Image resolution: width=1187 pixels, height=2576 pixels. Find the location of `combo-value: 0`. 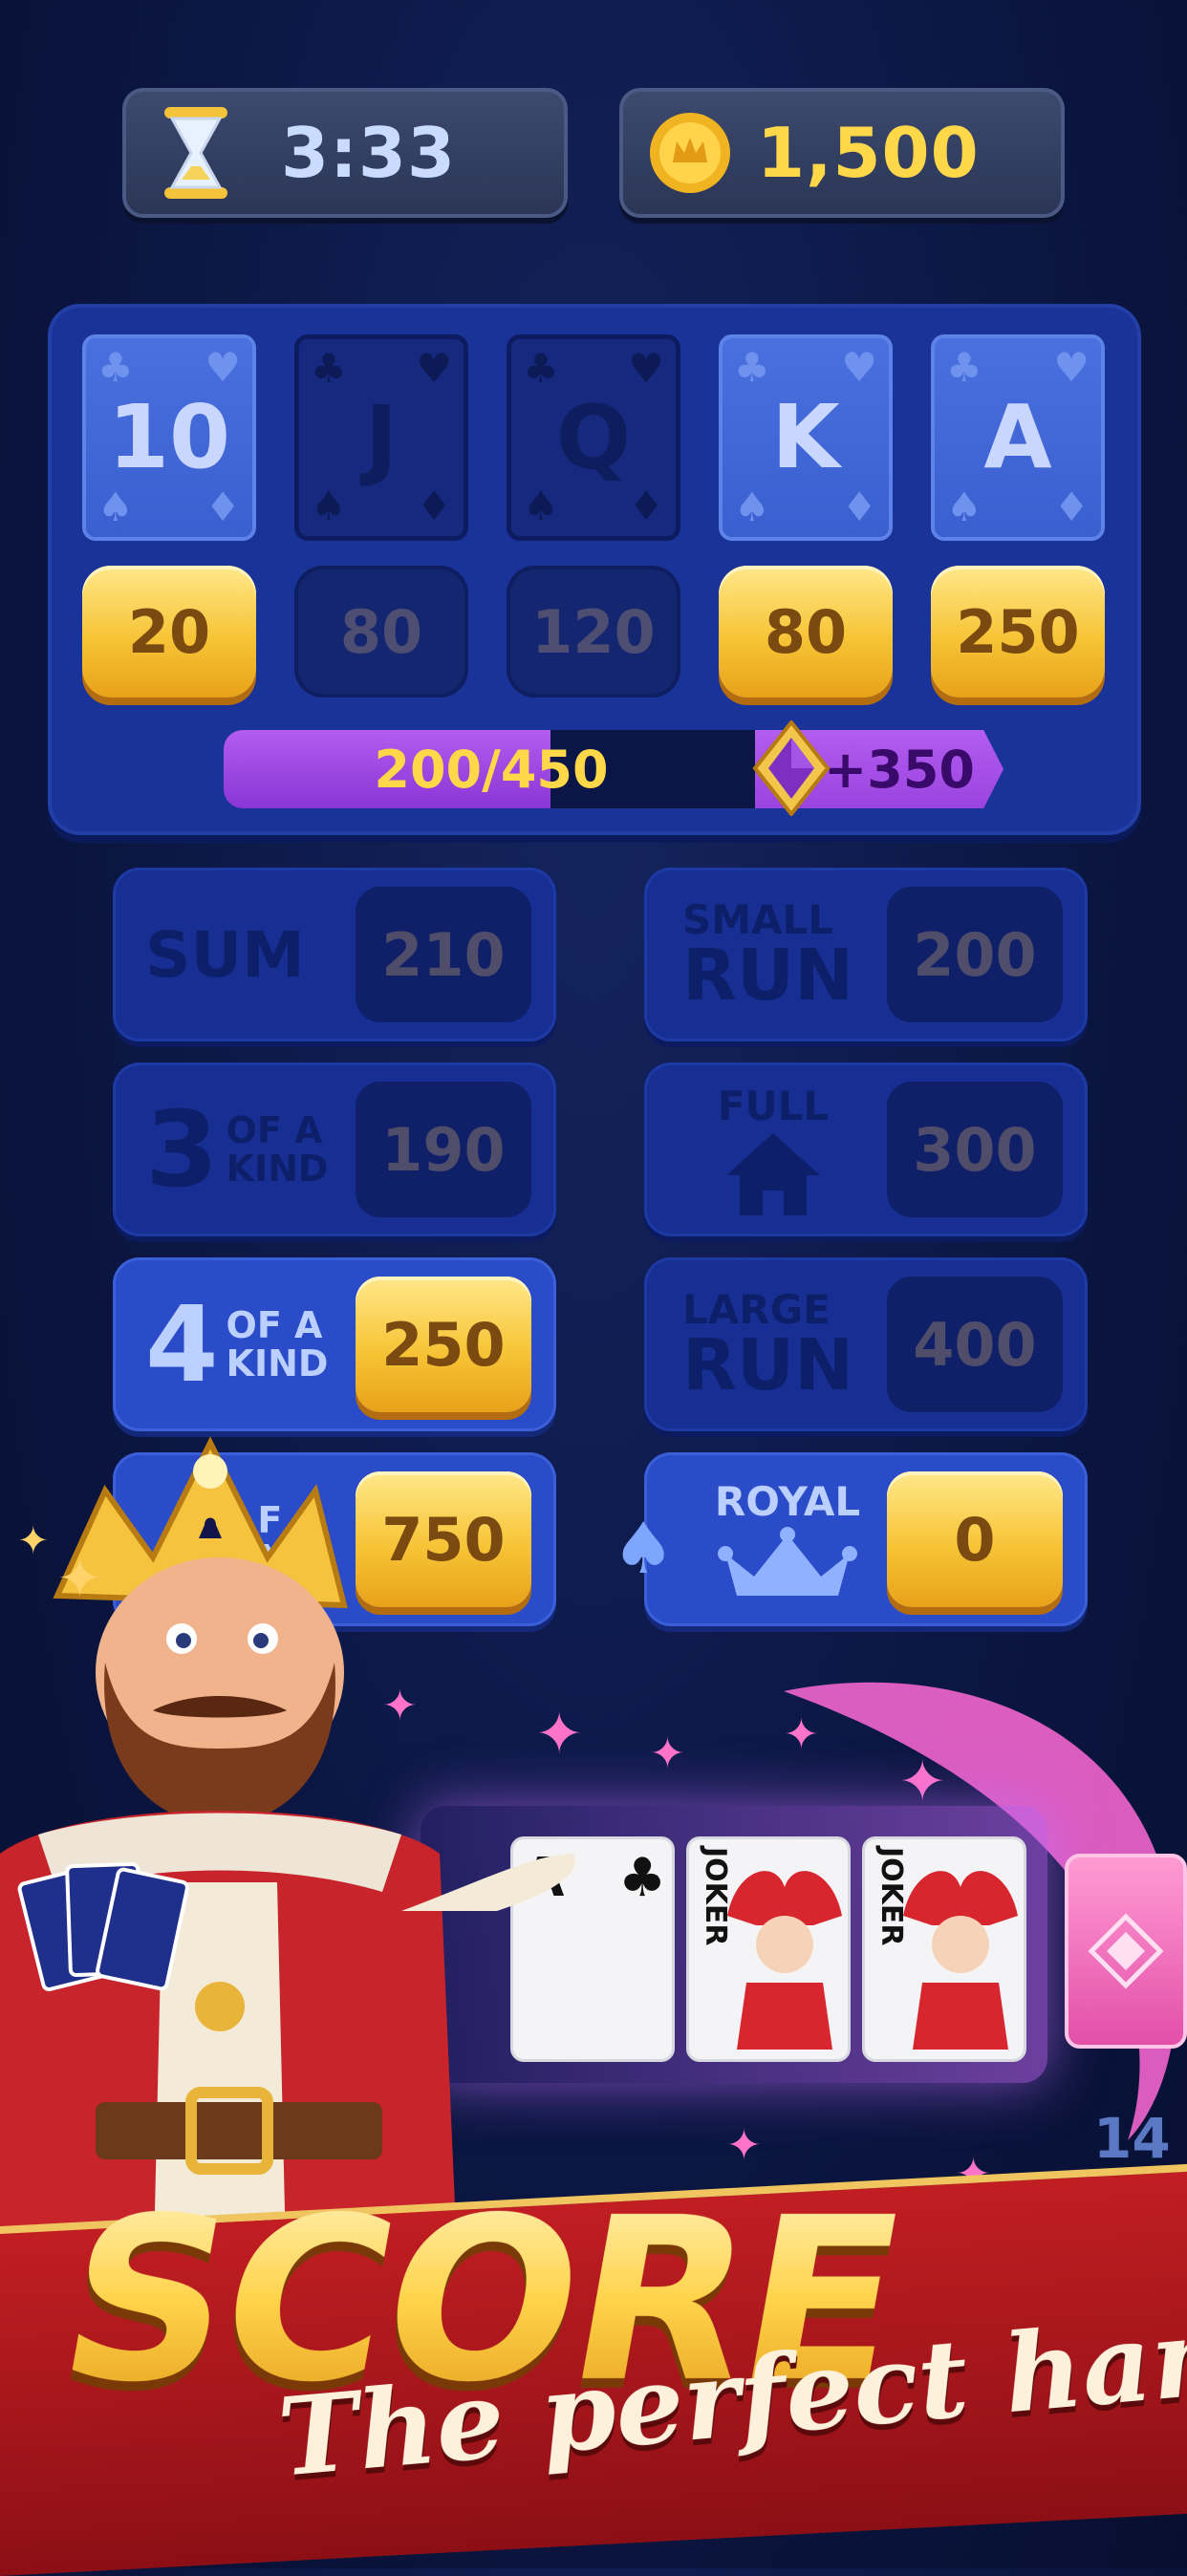

combo-value: 0 is located at coordinates (975, 1539).